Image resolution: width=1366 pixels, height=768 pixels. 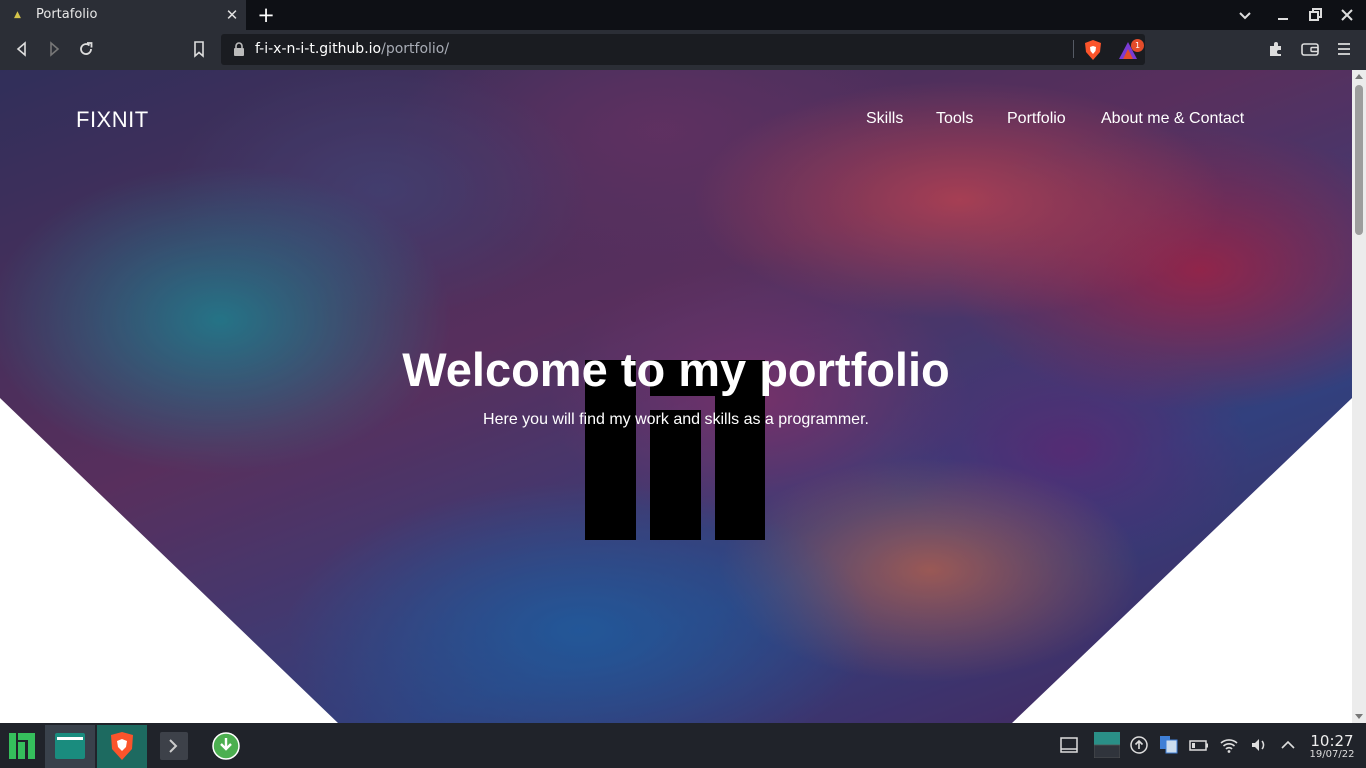 I want to click on forward-icon, so click(x=54, y=49).